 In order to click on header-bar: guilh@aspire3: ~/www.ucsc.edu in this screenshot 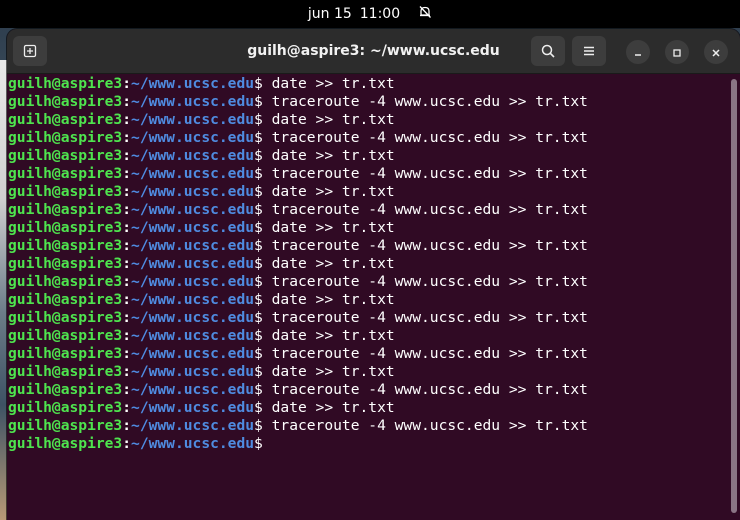, I will do `click(373, 51)`.